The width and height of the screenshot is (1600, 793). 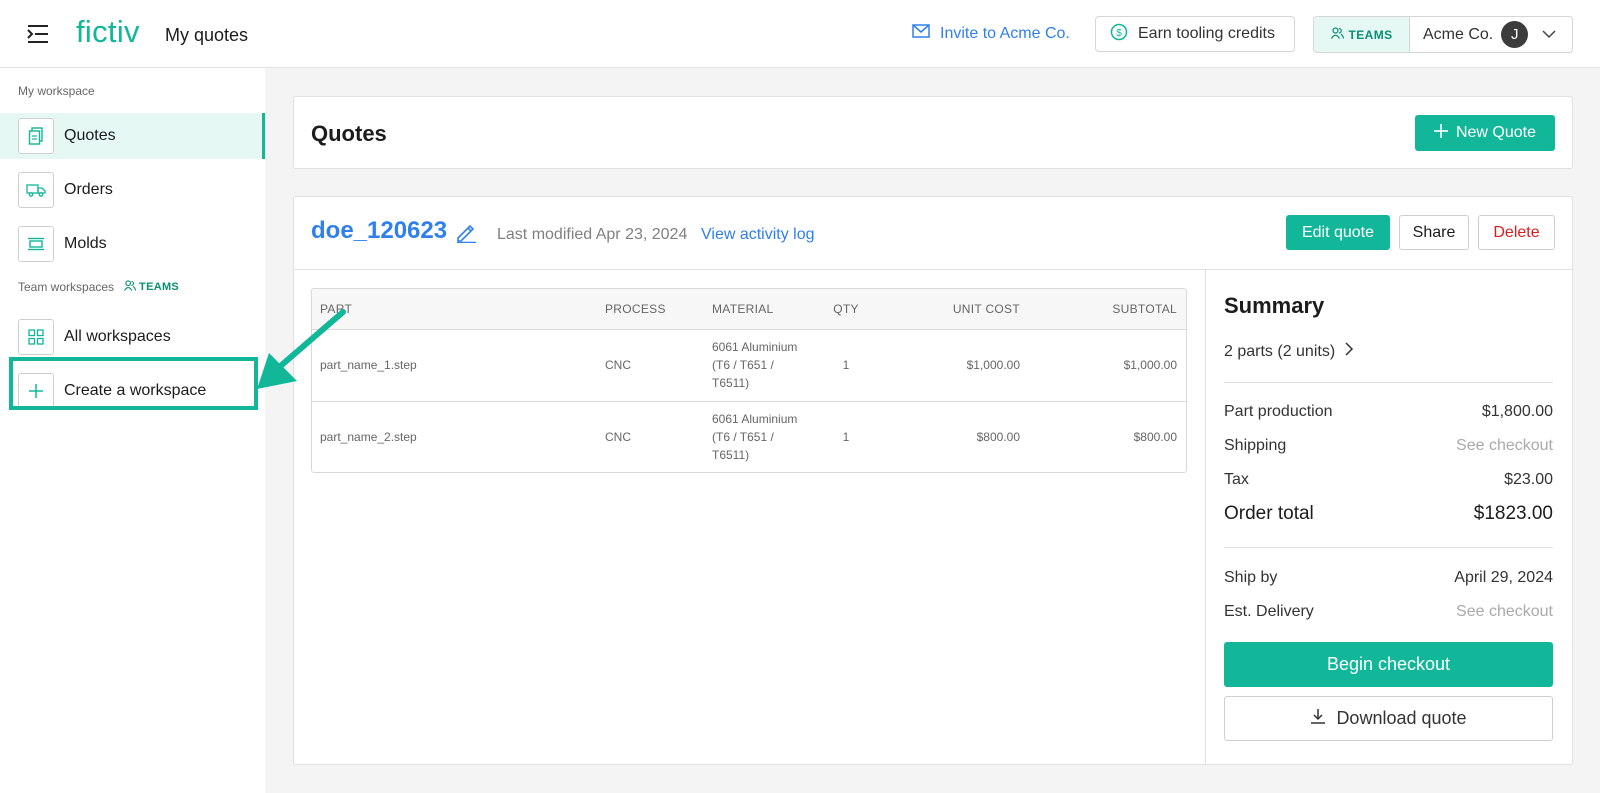 I want to click on sidebar-item-all-workspaces: All workspaces, so click(x=132, y=337).